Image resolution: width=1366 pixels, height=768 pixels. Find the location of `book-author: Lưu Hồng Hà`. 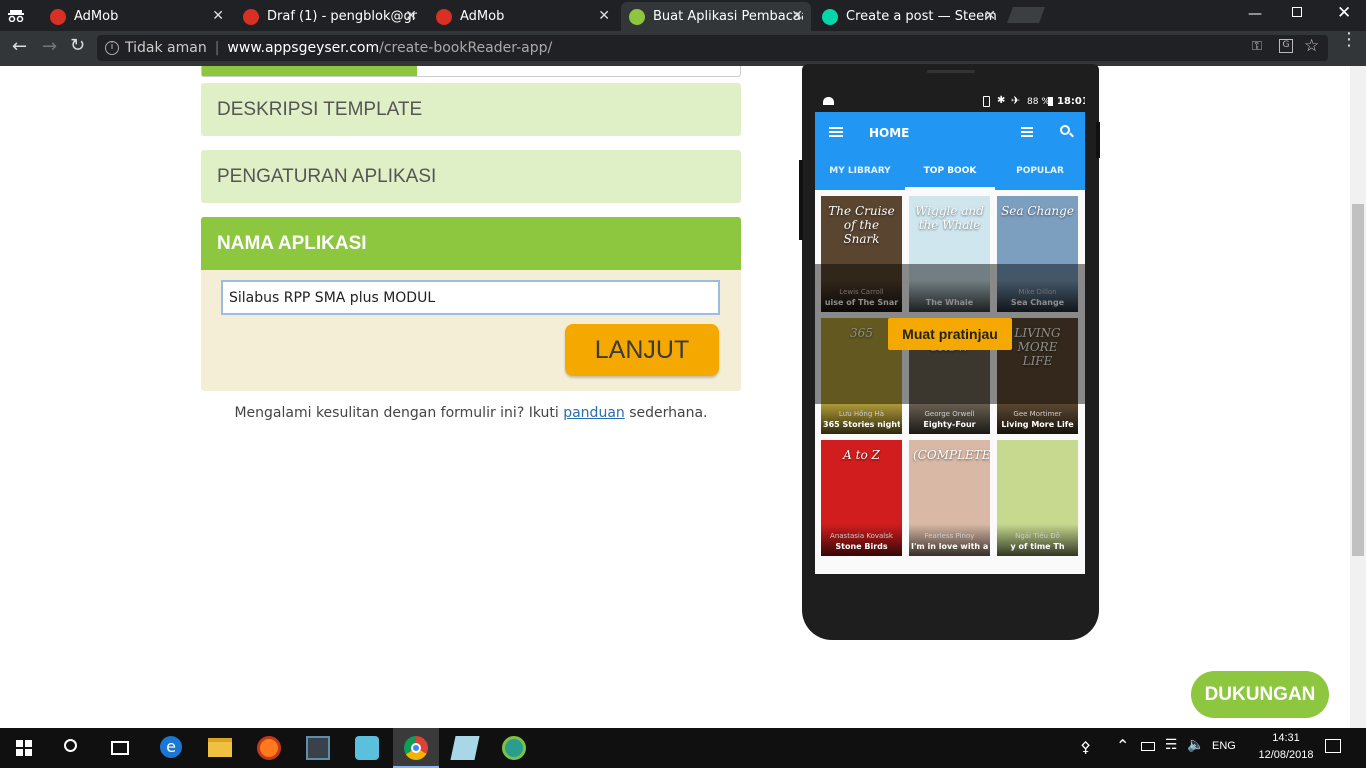

book-author: Lưu Hồng Hà is located at coordinates (861, 414).